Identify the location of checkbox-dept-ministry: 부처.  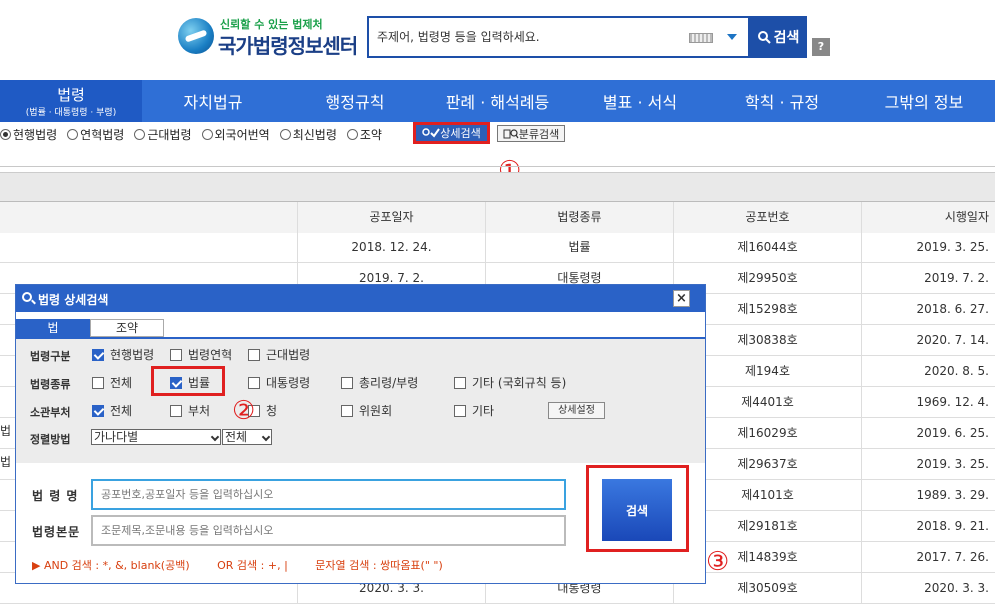
(190, 410).